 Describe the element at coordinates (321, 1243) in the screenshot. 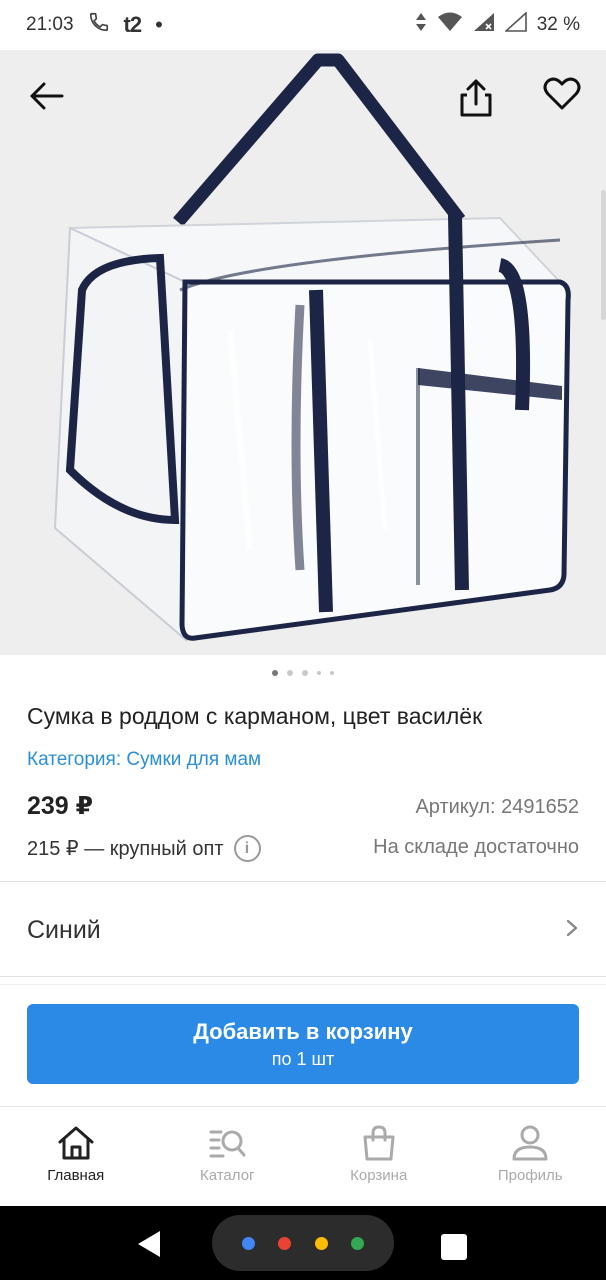

I see `assistant-dot-yellow` at that location.